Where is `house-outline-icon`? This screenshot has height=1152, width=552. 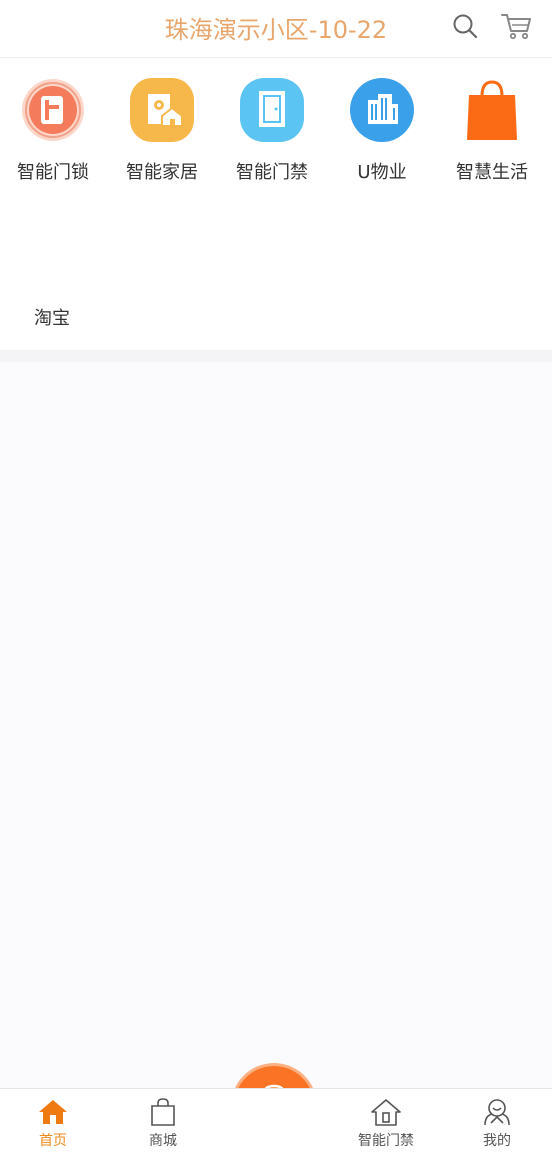
house-outline-icon is located at coordinates (386, 1112).